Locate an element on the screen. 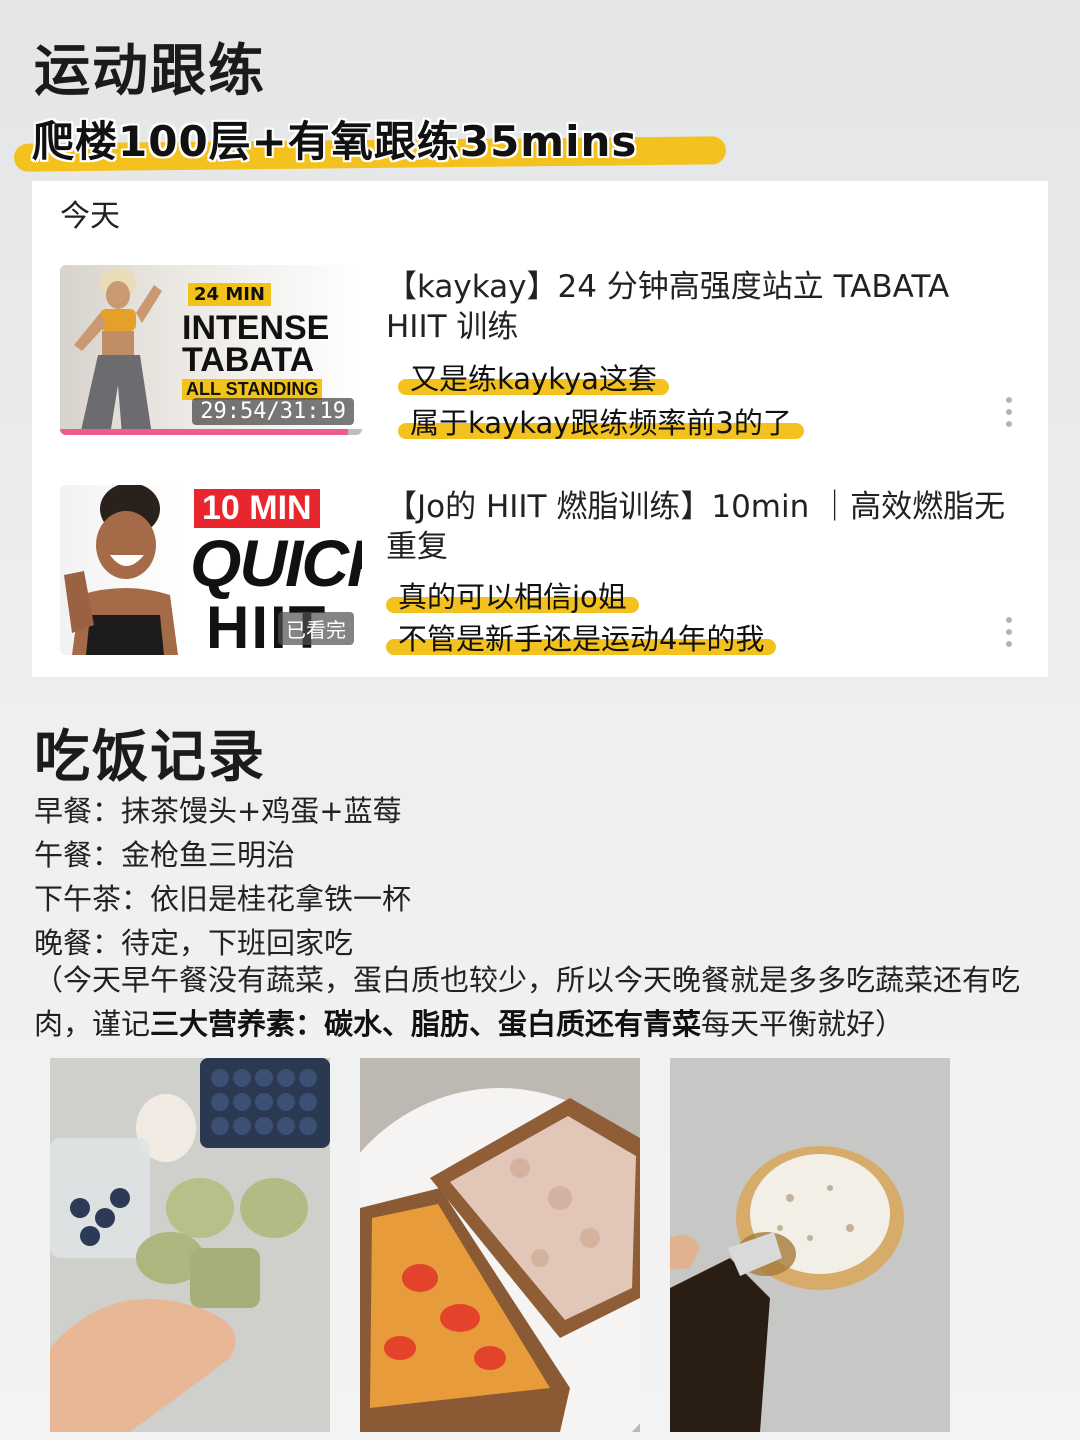  playback-time-badge: 29:54/31:19 is located at coordinates (273, 411).